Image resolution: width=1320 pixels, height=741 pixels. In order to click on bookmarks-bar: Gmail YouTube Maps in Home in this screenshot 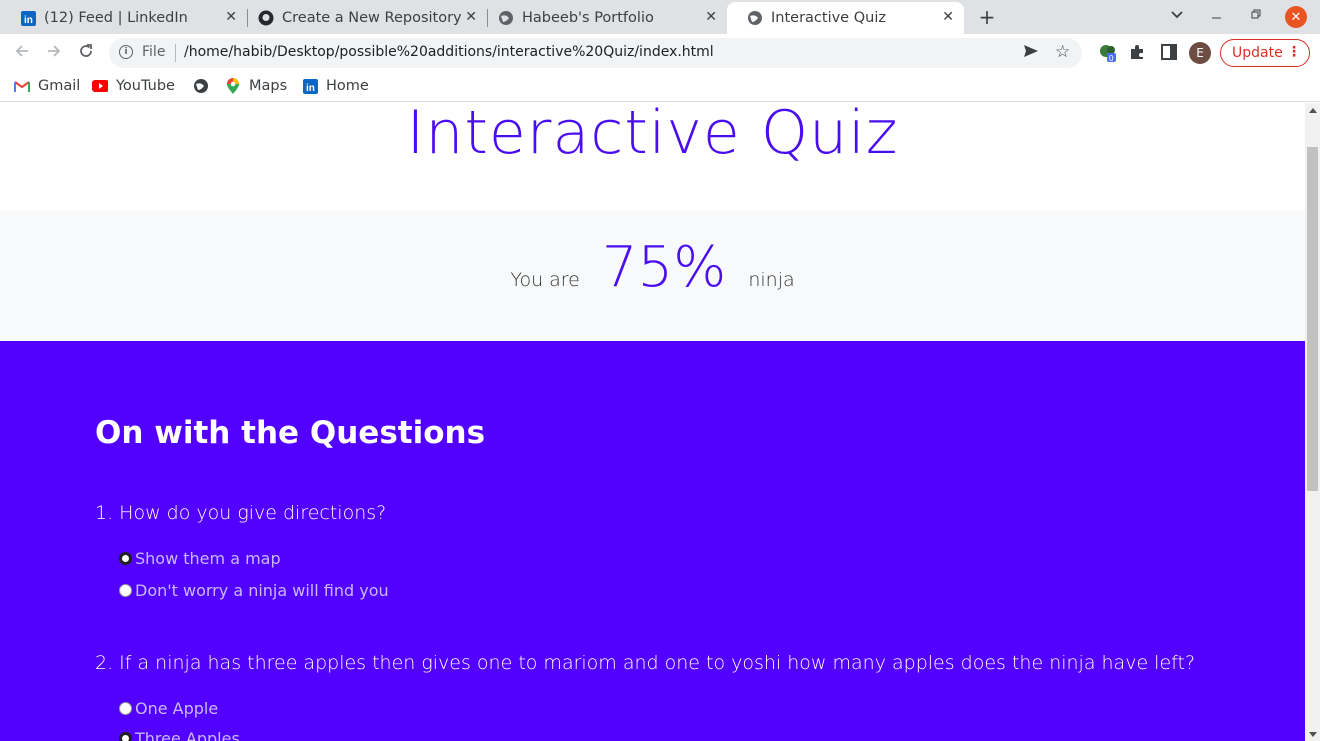, I will do `click(660, 87)`.